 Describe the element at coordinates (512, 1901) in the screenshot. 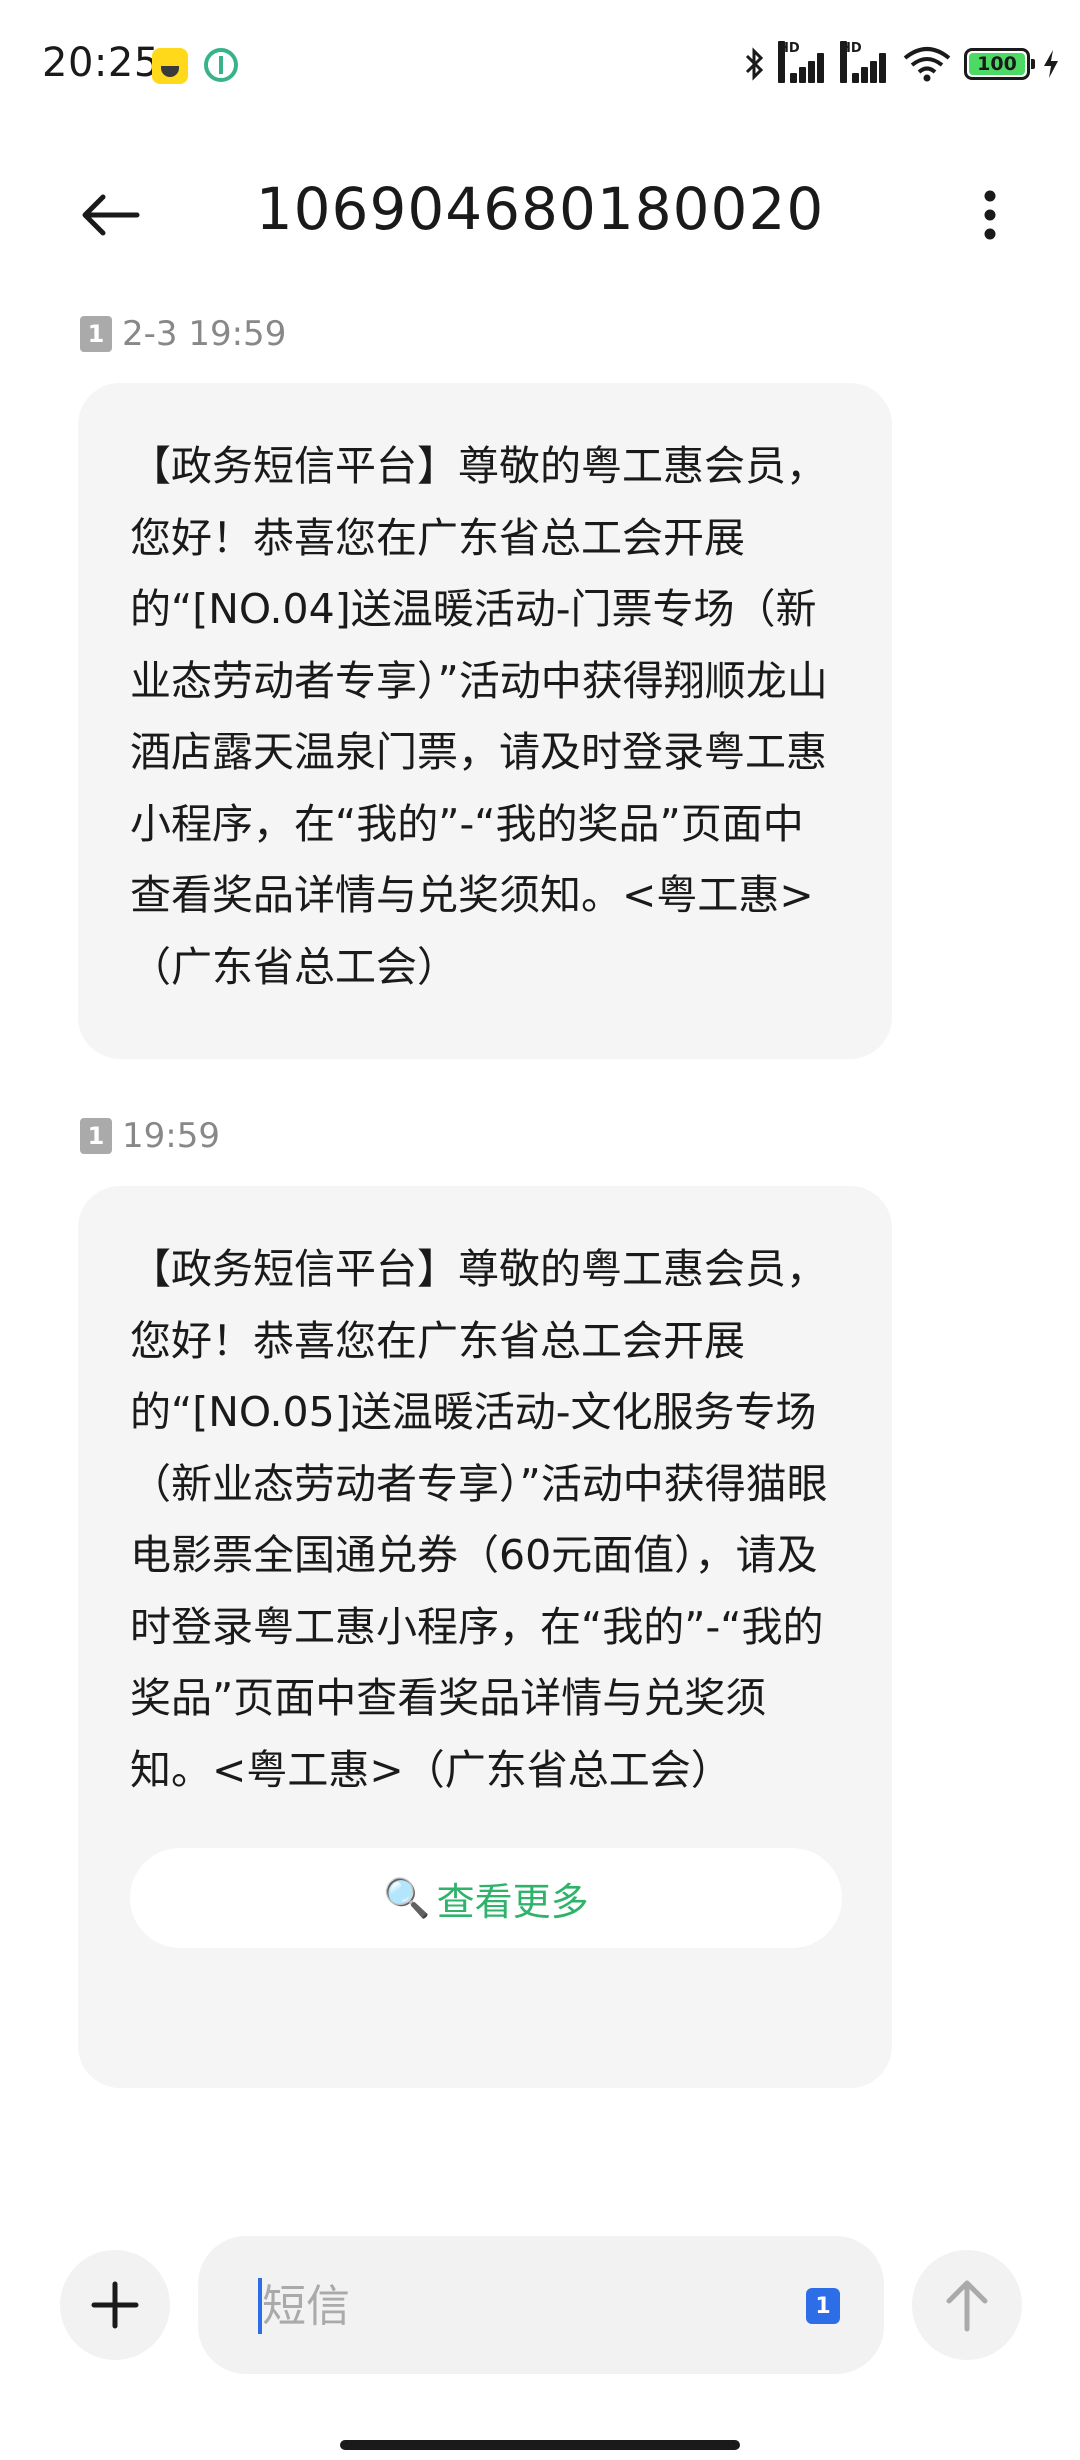

I see `view-more-label: 查看更多` at that location.